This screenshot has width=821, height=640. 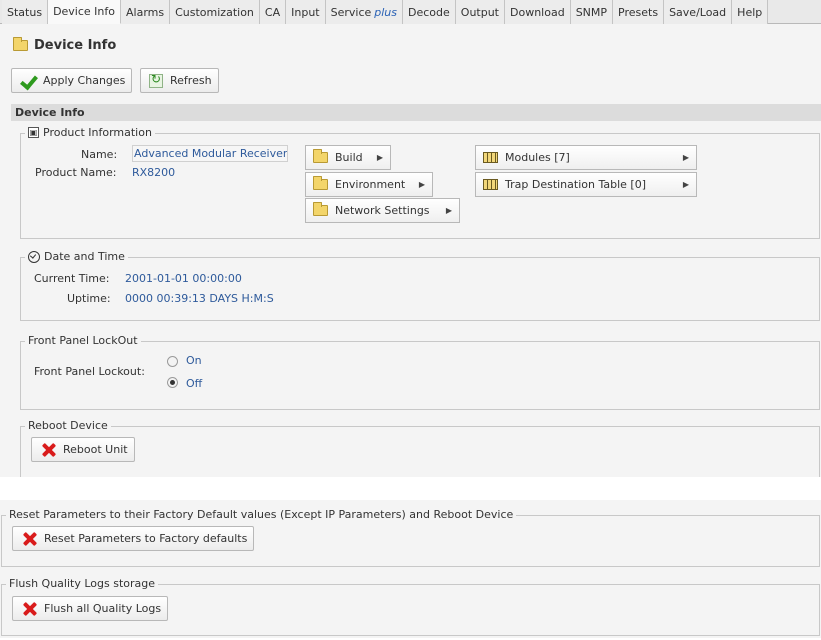 I want to click on tab-label: Alarms, so click(x=145, y=12).